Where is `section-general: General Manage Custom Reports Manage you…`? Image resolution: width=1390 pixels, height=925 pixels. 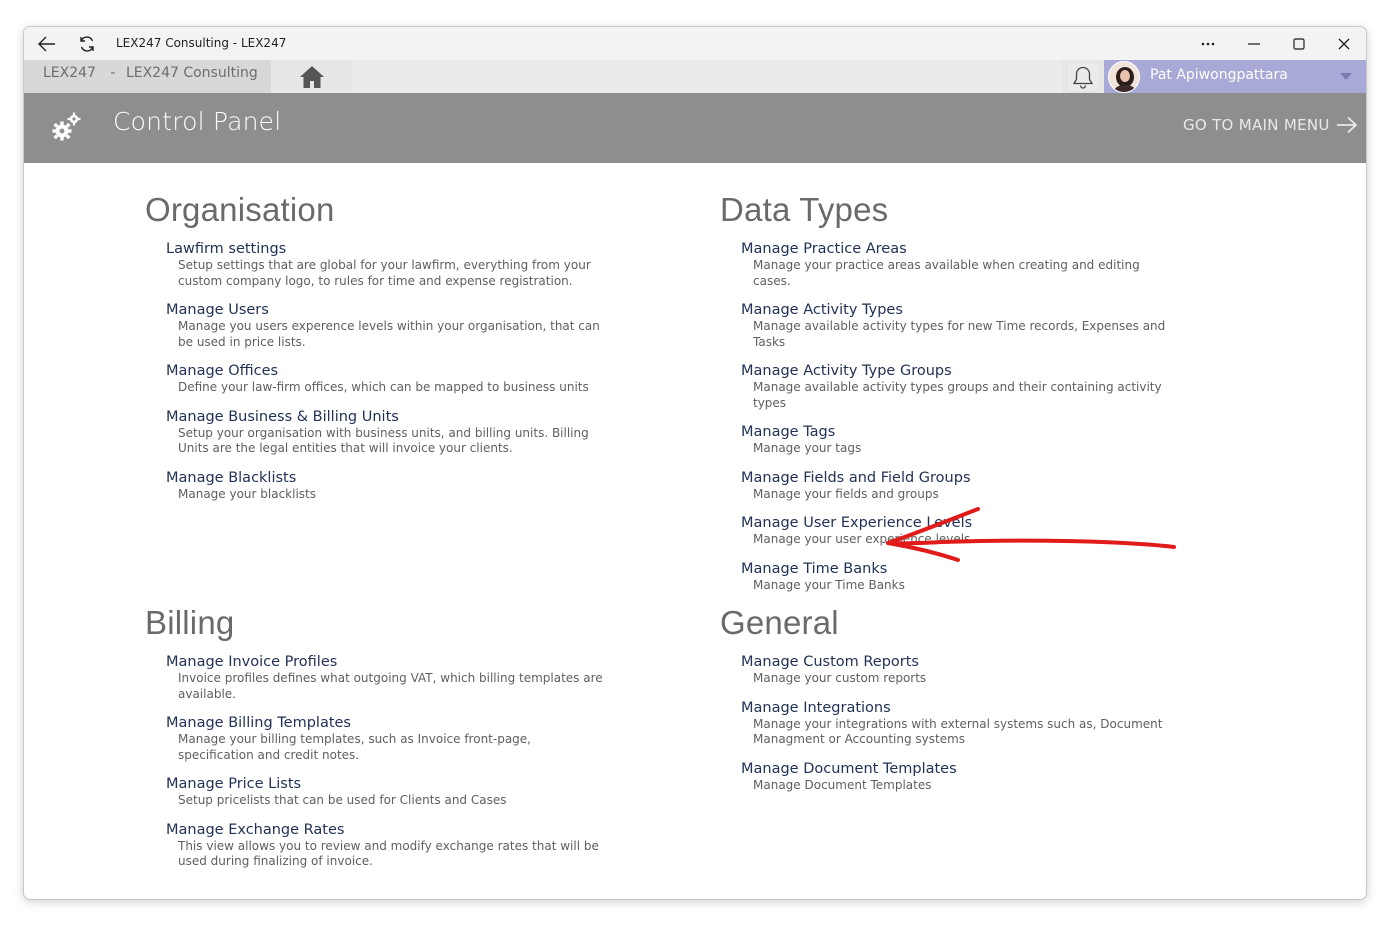 section-general: General Manage Custom Reports Manage you… is located at coordinates (950, 698).